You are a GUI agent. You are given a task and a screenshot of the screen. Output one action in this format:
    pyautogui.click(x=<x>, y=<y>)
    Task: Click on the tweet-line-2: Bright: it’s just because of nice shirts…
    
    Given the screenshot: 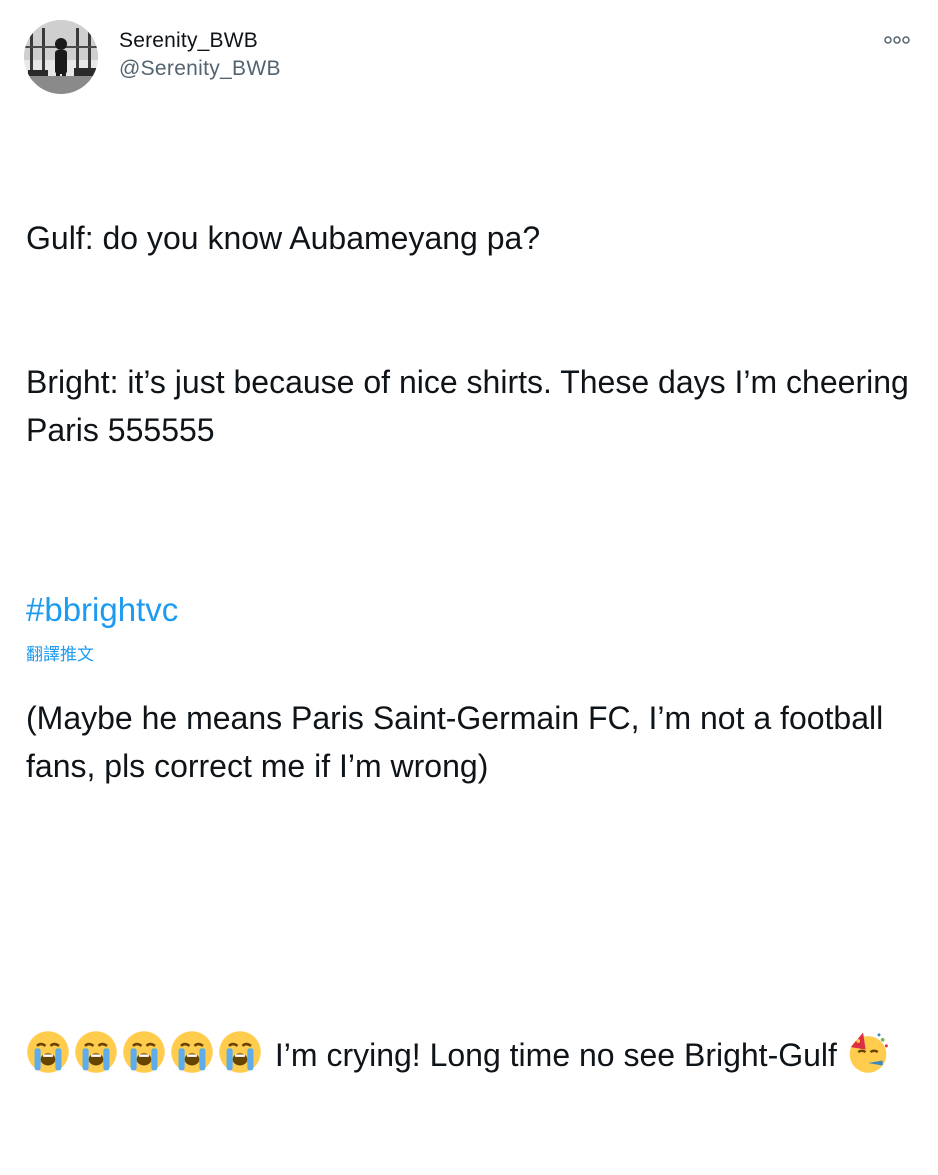 What is the action you would take?
    pyautogui.click(x=472, y=406)
    